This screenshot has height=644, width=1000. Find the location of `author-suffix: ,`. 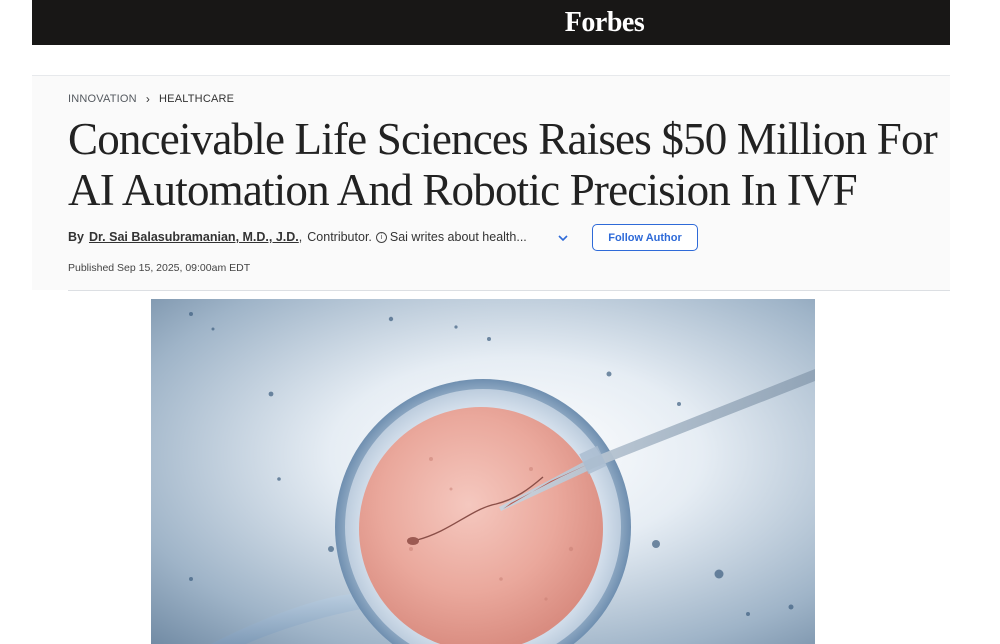

author-suffix: , is located at coordinates (300, 237).